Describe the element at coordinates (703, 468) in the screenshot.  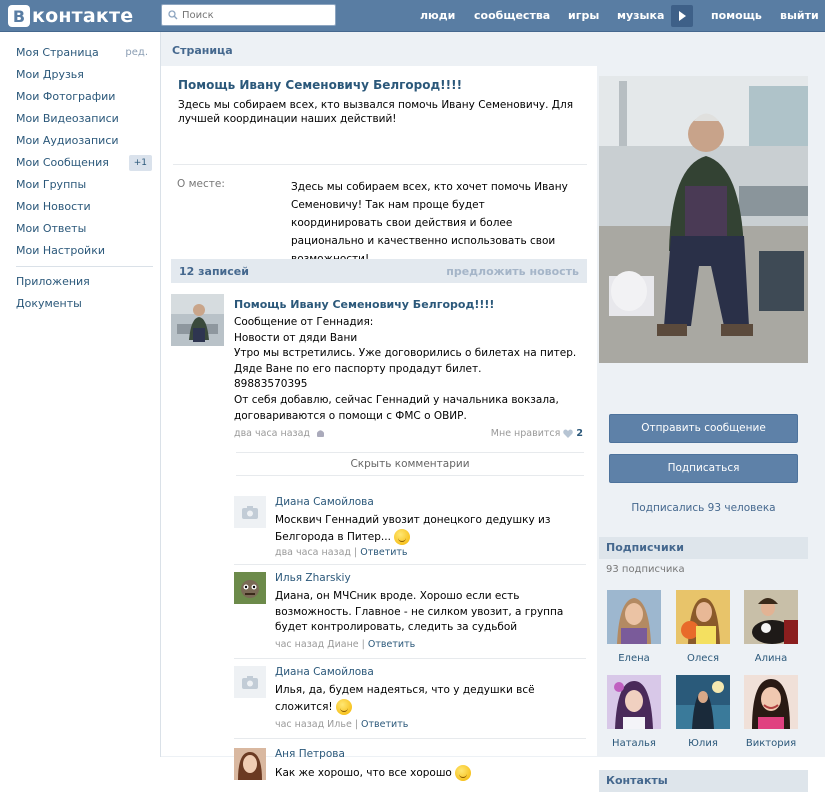
I see `subscribe-button: Подписаться` at that location.